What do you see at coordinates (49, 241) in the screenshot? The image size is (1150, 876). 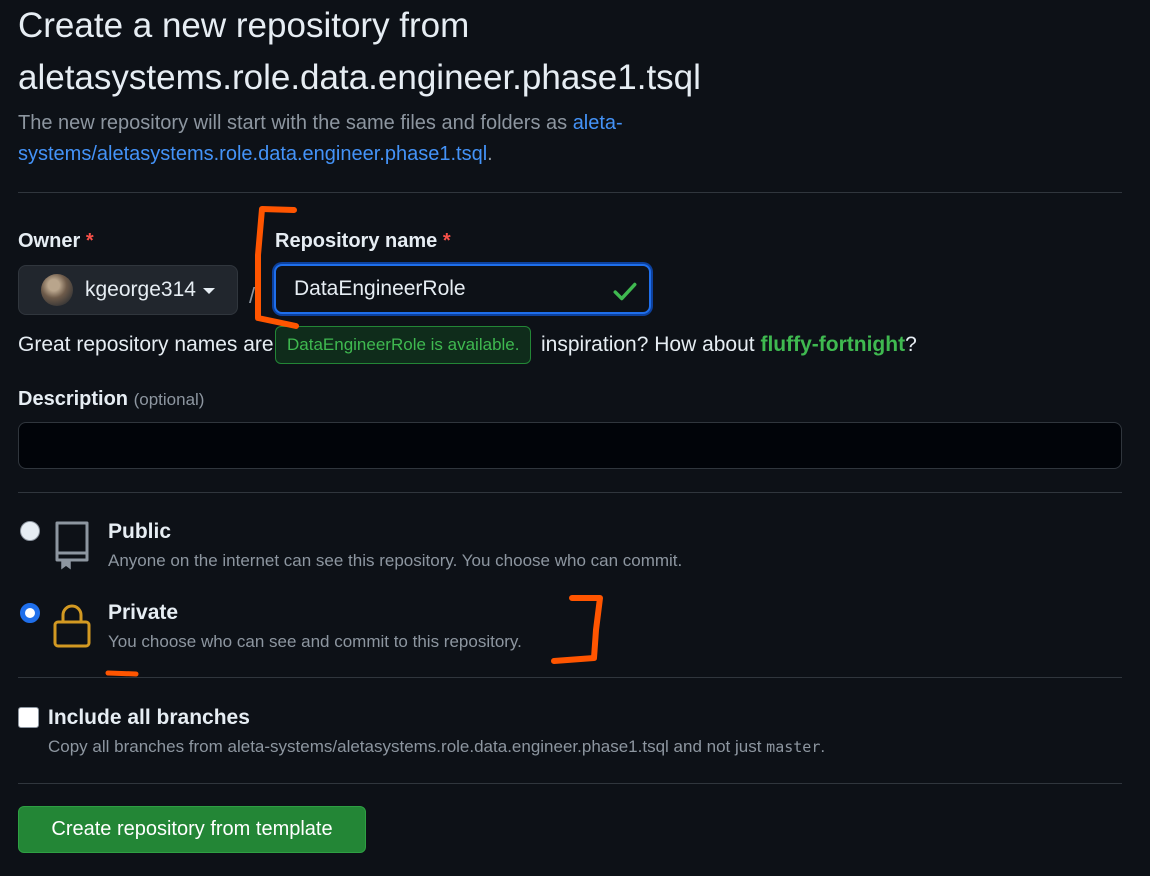 I see `owner-label-text: Owner` at bounding box center [49, 241].